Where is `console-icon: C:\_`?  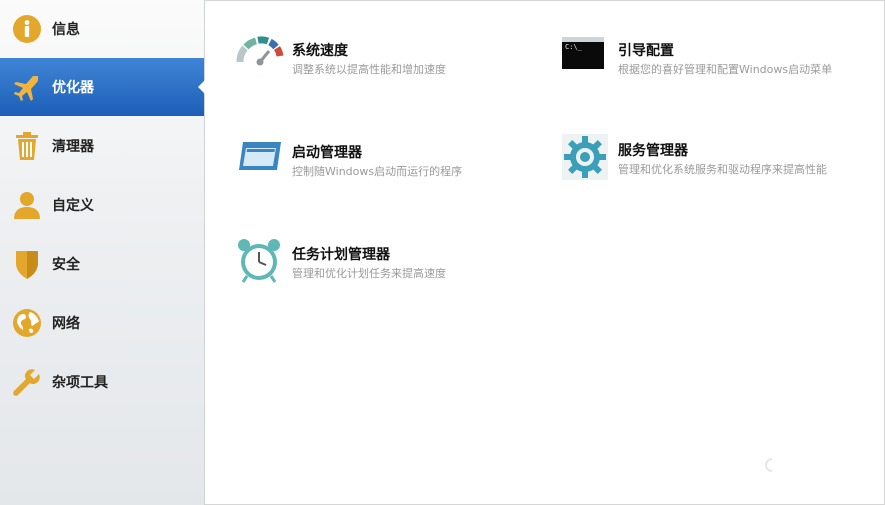
console-icon: C:\_ is located at coordinates (583, 53).